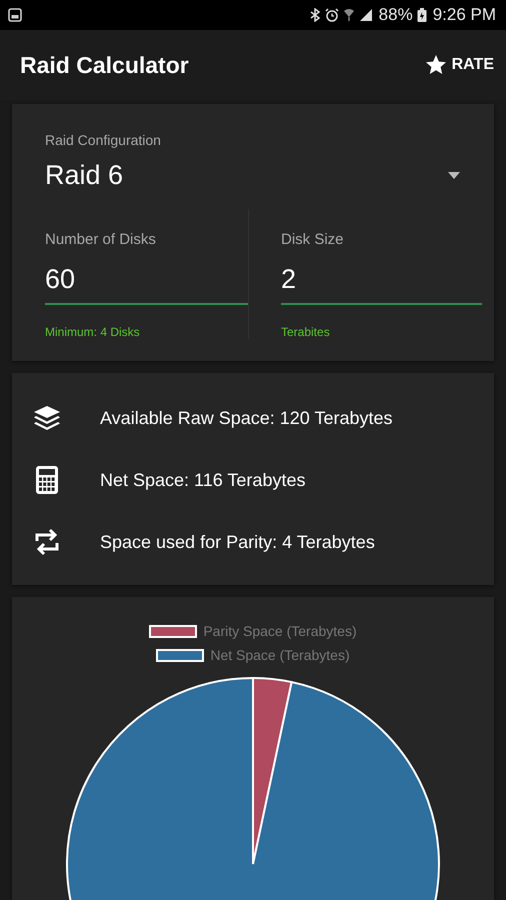 Image resolution: width=506 pixels, height=900 pixels. I want to click on signal-icon, so click(365, 15).